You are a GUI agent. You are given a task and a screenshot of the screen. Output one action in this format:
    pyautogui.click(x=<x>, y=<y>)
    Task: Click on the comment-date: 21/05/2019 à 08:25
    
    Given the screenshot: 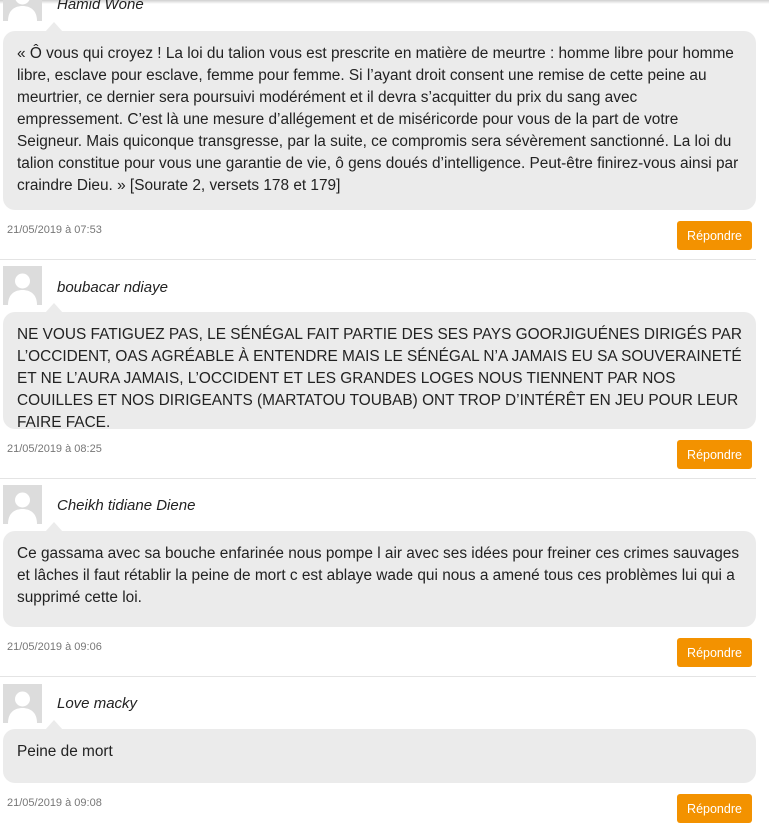 What is the action you would take?
    pyautogui.click(x=54, y=449)
    